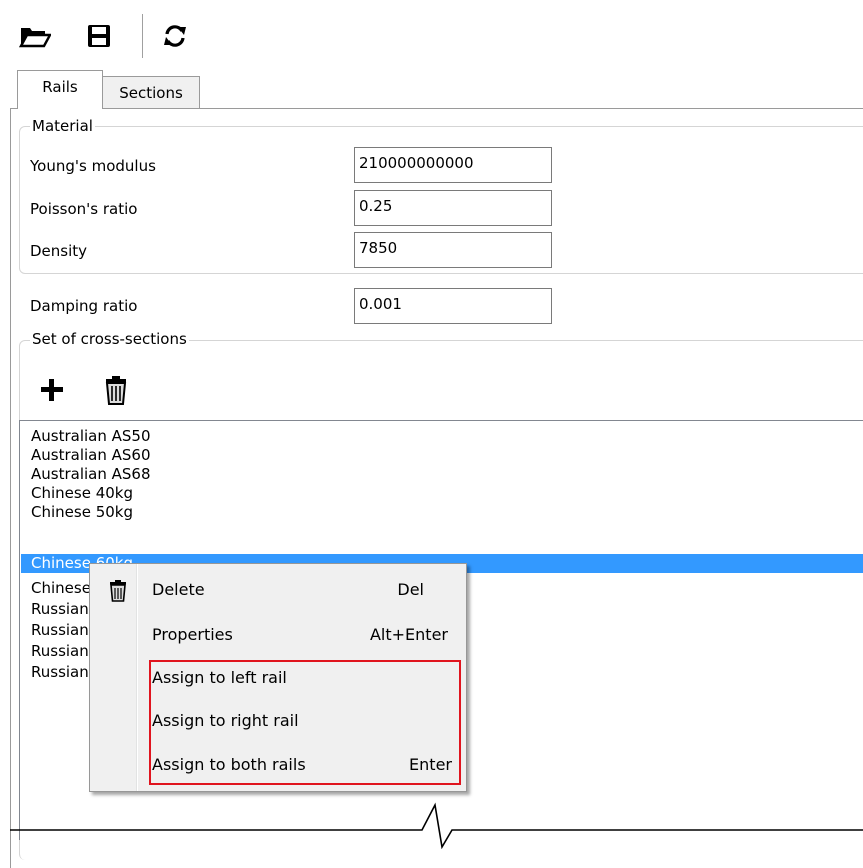 The width and height of the screenshot is (863, 868). What do you see at coordinates (93, 166) in the screenshot?
I see `youngs-modulus-label: Young's modulus` at bounding box center [93, 166].